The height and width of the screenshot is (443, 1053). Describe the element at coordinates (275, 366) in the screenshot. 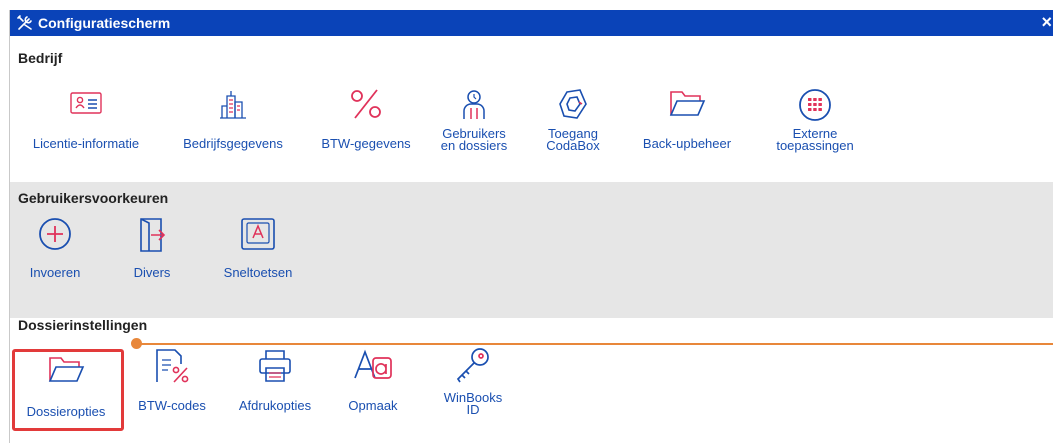

I see `printer-icon` at that location.